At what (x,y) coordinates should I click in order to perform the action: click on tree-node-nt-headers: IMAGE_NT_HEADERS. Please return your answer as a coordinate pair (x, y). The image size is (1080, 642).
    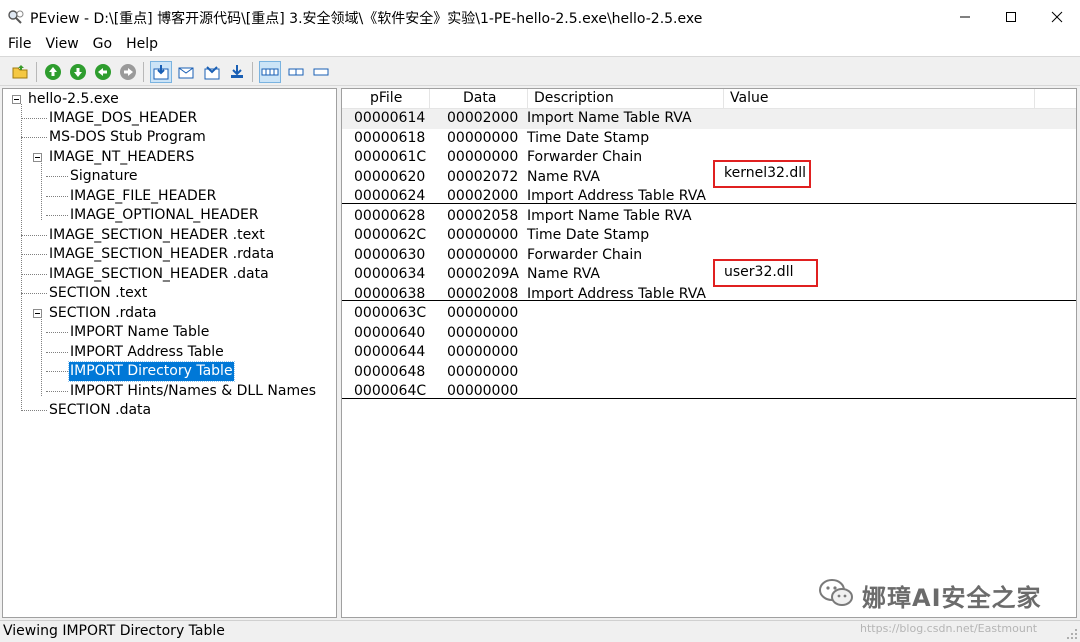
    Looking at the image, I should click on (121, 157).